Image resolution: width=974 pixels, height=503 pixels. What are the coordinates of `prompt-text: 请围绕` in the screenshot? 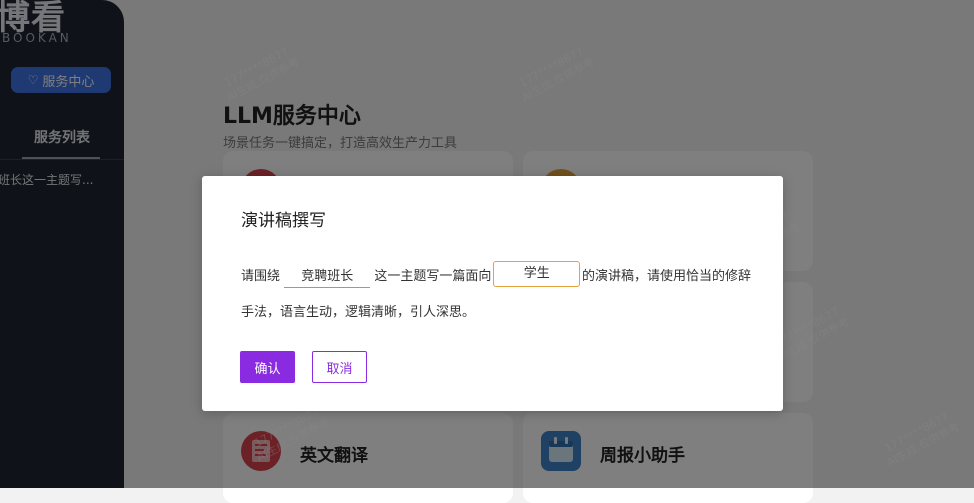 It's located at (261, 276).